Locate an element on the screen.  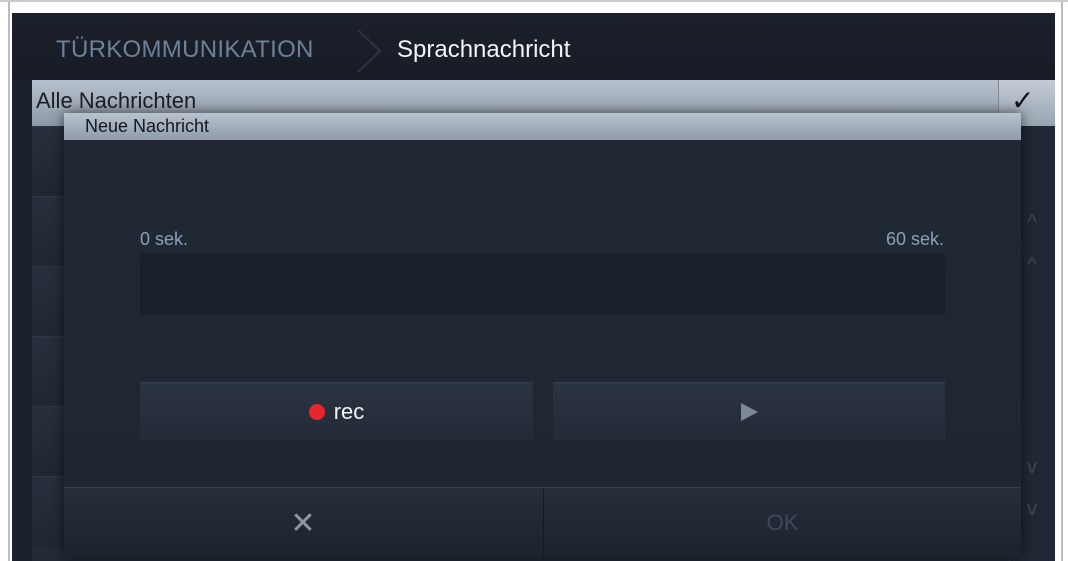
frame-right-border is located at coordinates (1062, 281).